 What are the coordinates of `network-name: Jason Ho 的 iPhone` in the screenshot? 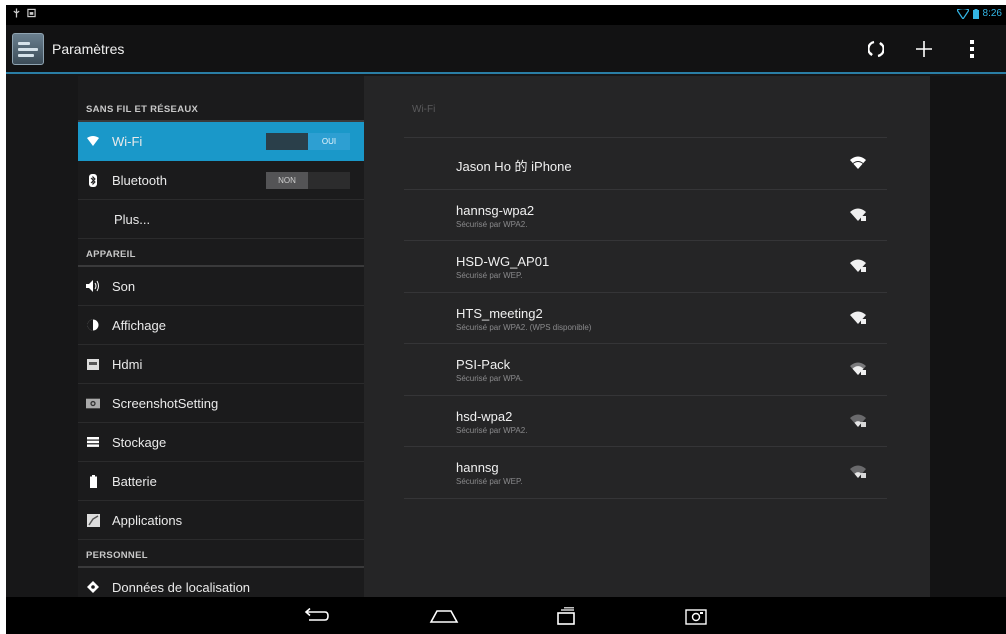 It's located at (514, 166).